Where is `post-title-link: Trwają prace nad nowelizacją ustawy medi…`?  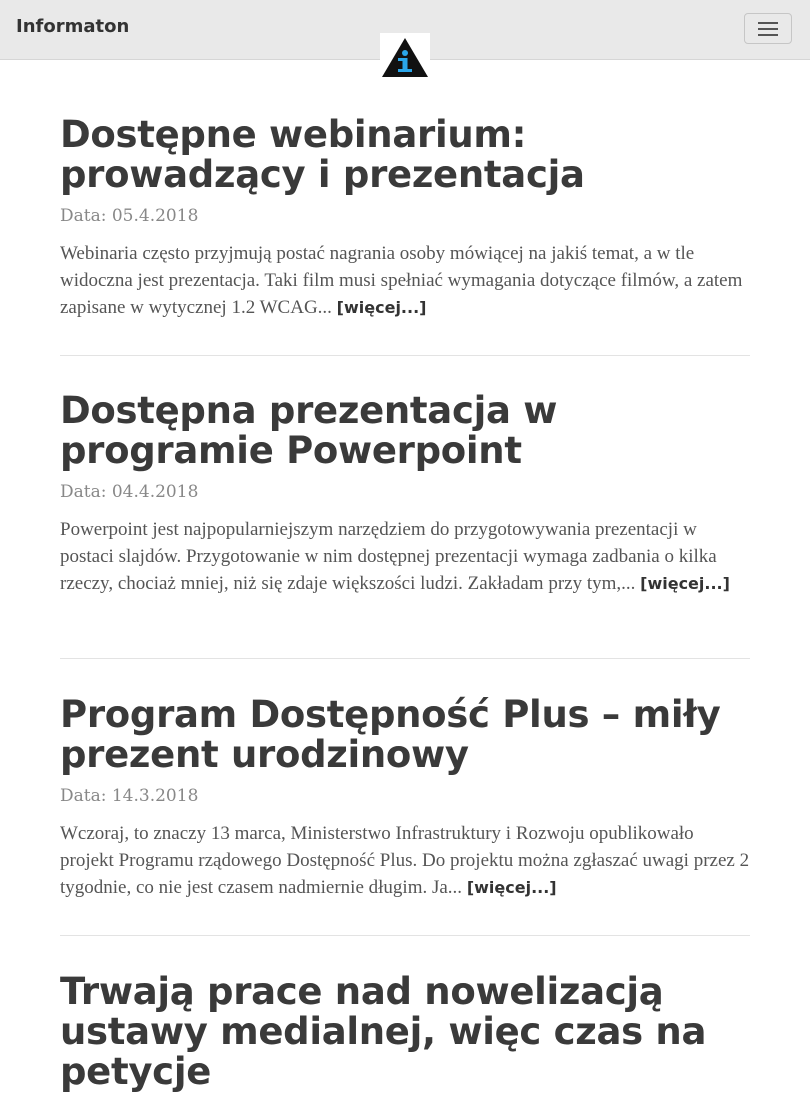 post-title-link: Trwają prace nad nowelizacją ustawy medi… is located at coordinates (383, 1031).